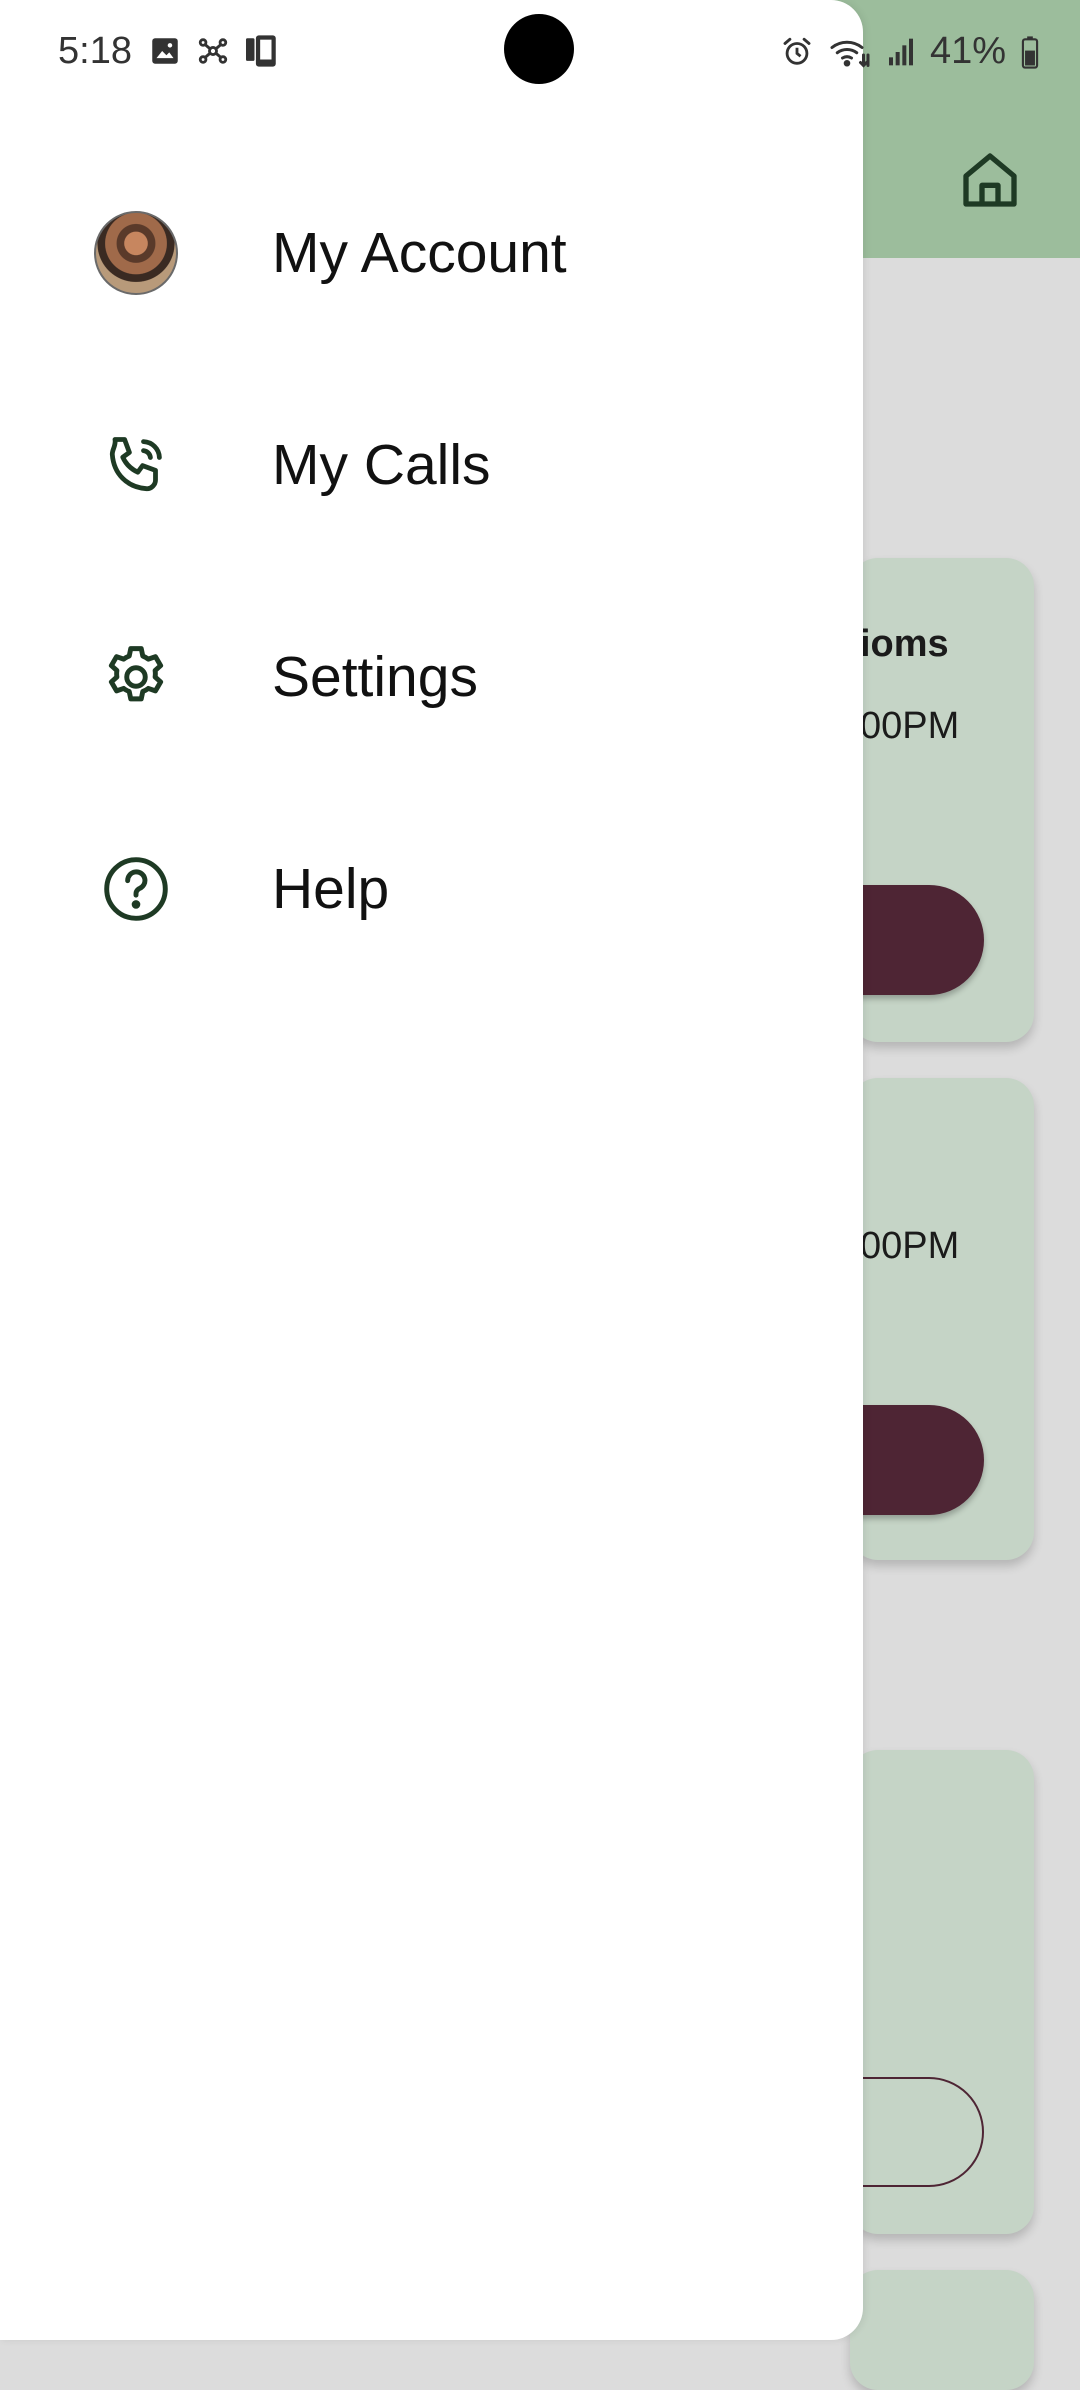 This screenshot has width=1080, height=2390. I want to click on home-button, so click(990, 180).